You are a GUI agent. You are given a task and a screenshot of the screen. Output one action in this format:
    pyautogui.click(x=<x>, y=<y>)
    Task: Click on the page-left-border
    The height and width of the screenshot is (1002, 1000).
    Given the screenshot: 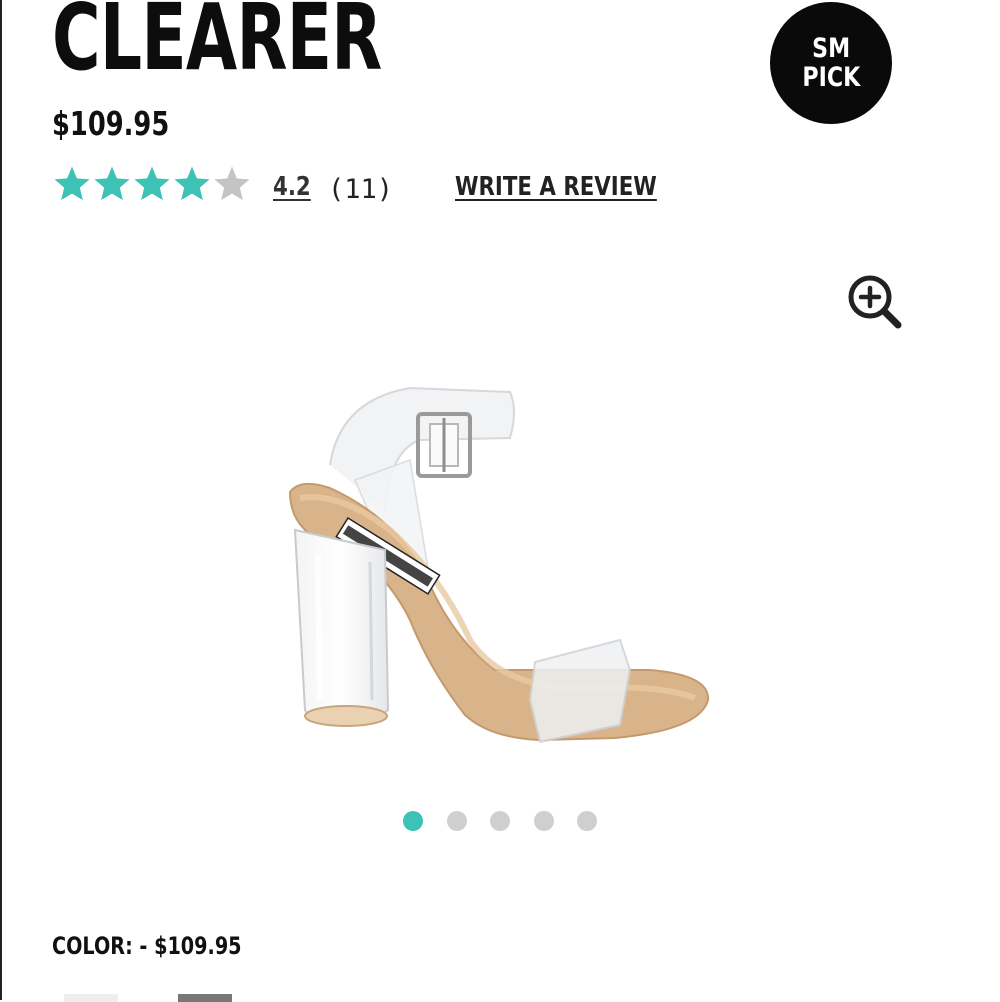 What is the action you would take?
    pyautogui.click(x=1, y=500)
    